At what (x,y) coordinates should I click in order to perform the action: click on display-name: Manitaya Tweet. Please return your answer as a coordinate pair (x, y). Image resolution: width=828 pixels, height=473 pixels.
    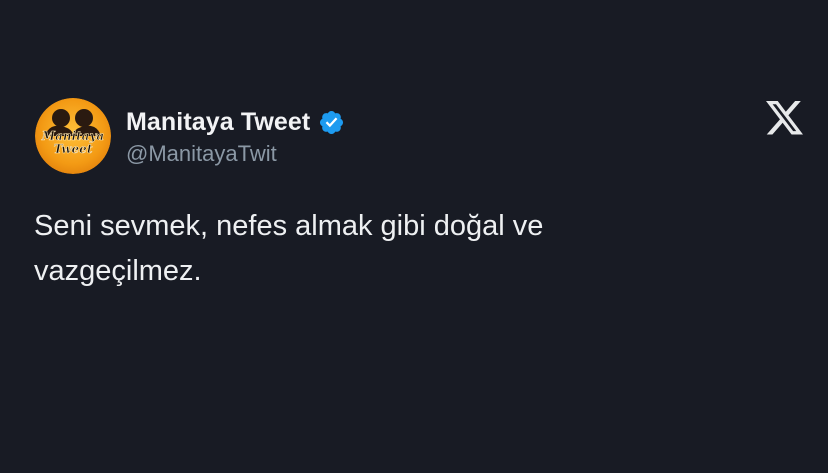
    Looking at the image, I should click on (218, 122).